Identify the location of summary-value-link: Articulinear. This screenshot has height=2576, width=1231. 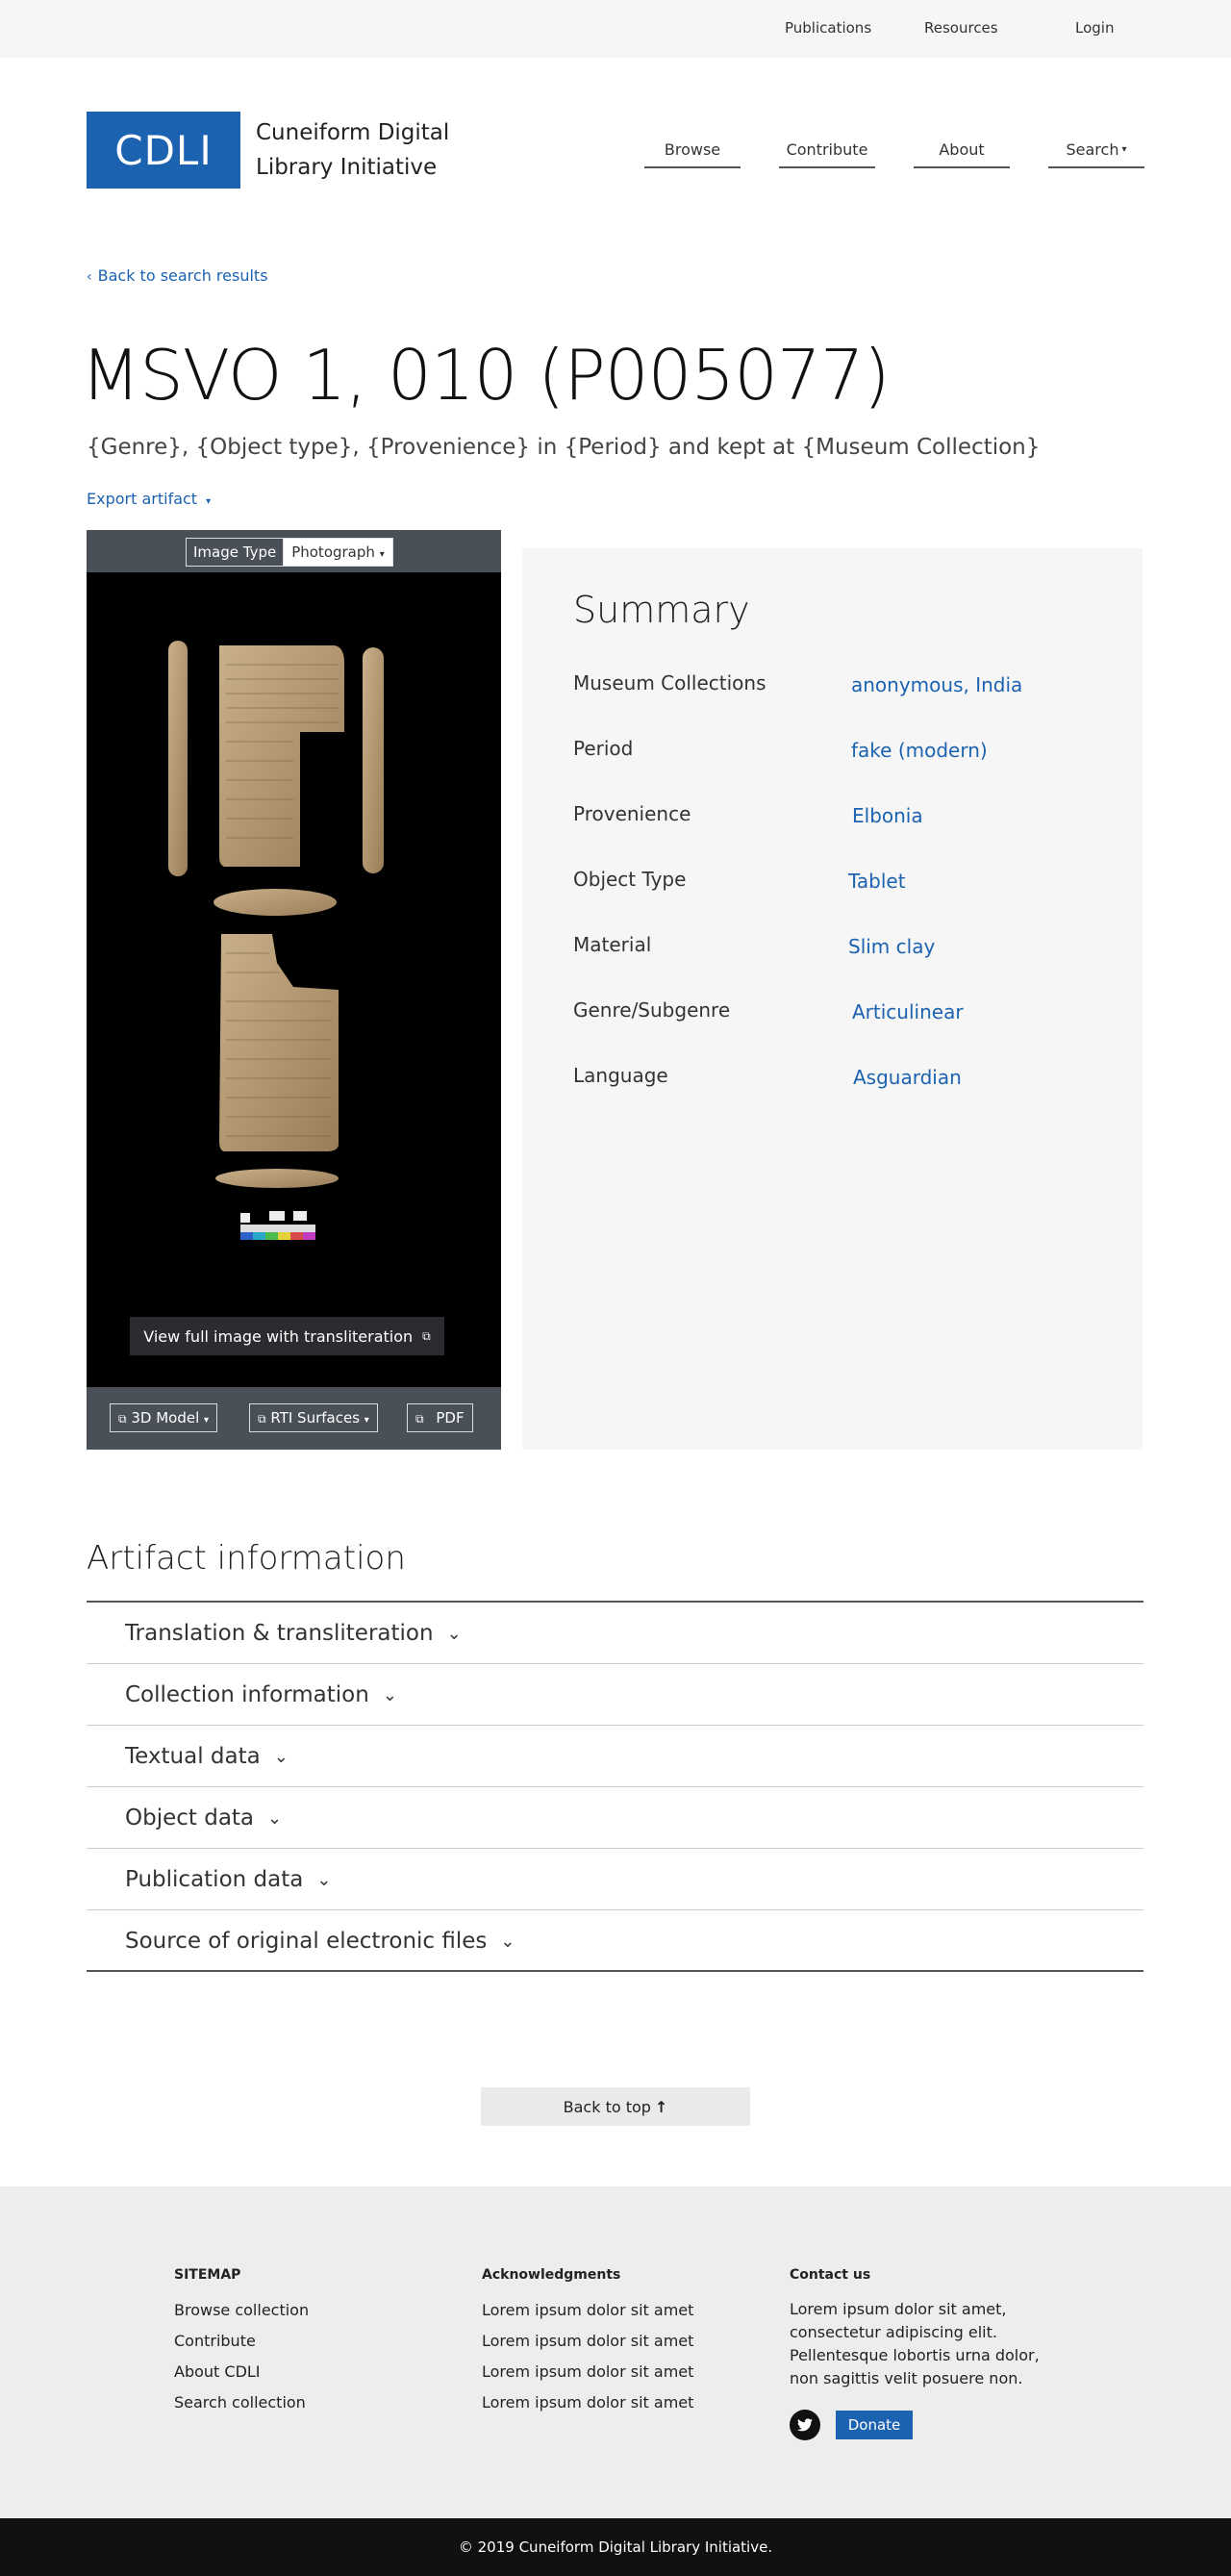
(908, 1012).